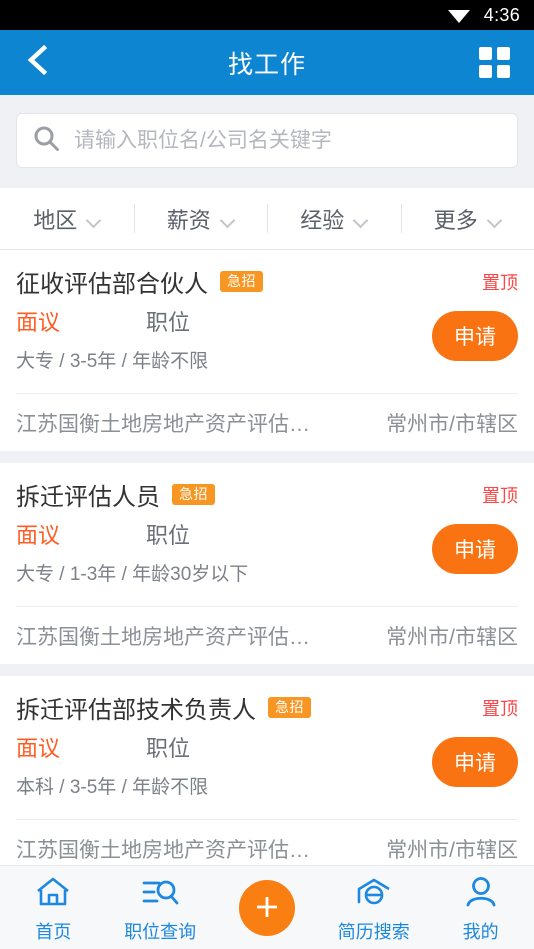  Describe the element at coordinates (501, 14) in the screenshot. I see `status-time: 4:36` at that location.